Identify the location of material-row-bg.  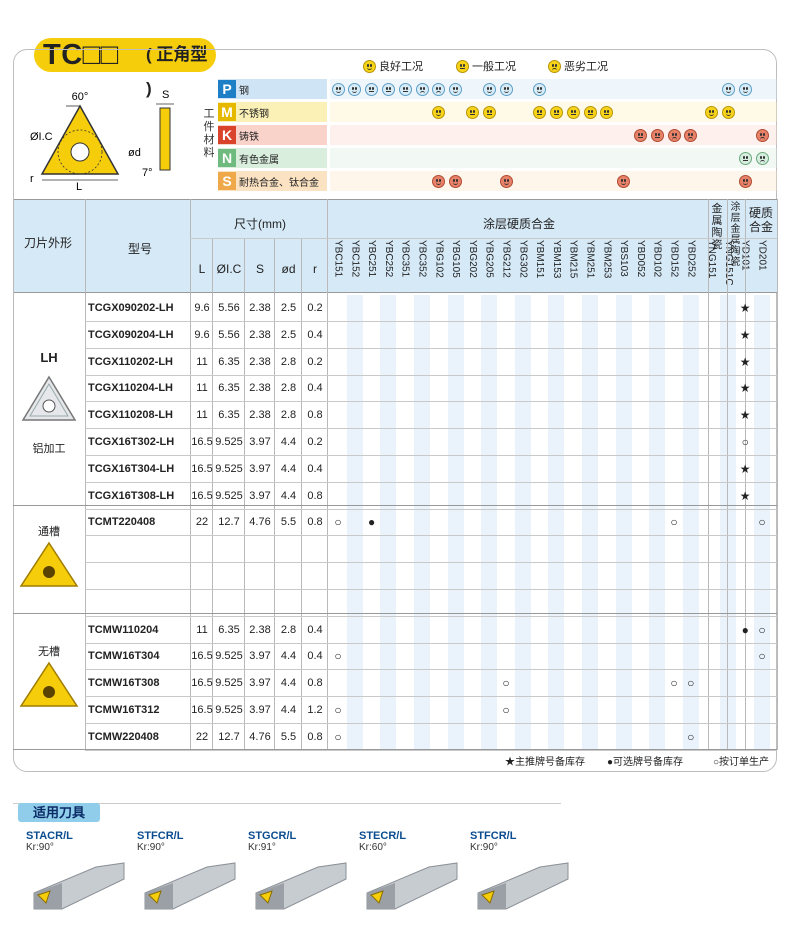
(553, 158).